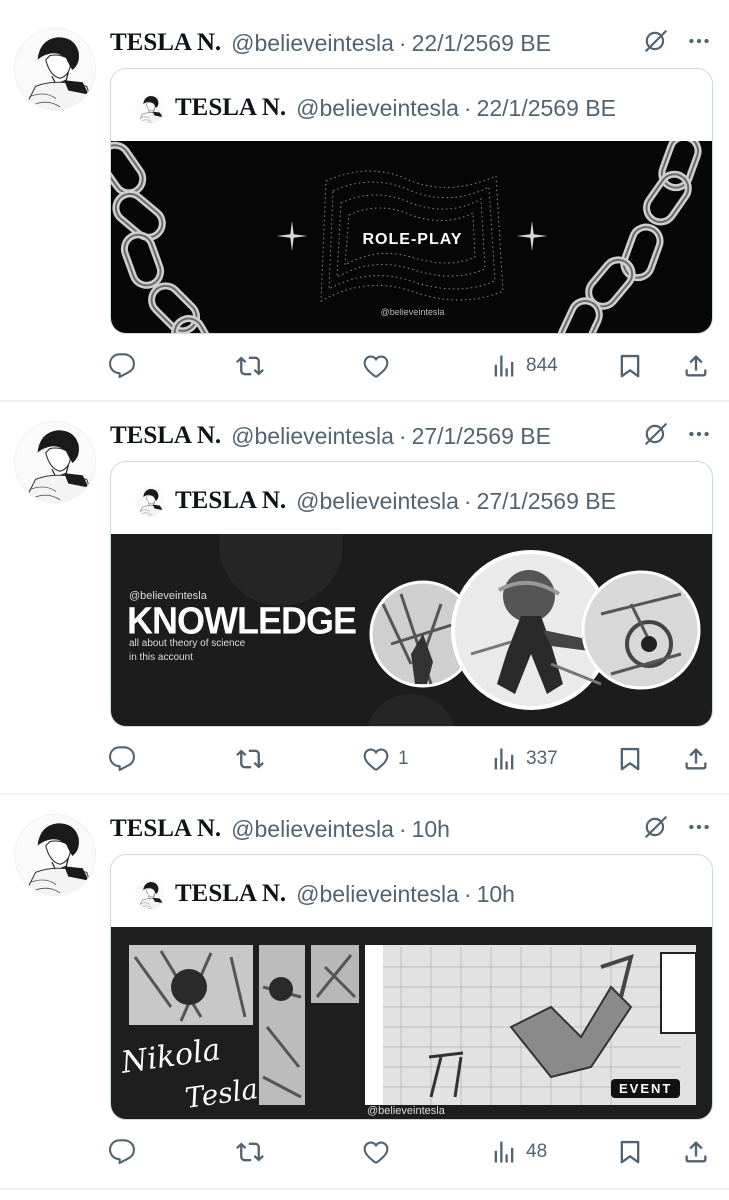 Image resolution: width=729 pixels, height=1200 pixels. I want to click on media-subtitle: all about theory of science, so click(187, 643).